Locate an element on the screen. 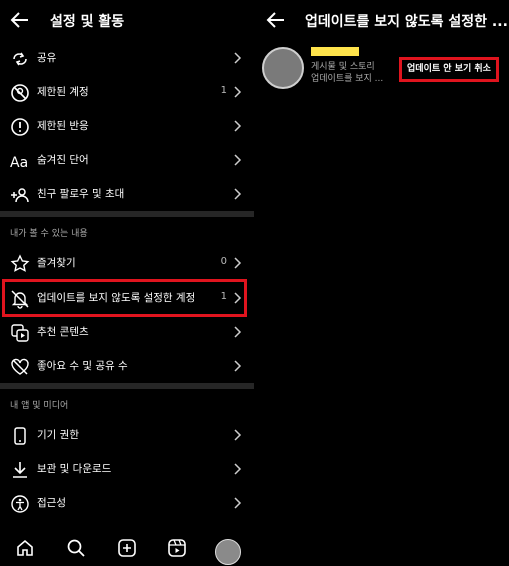 This screenshot has height=566, width=509. row-label: 공유 is located at coordinates (47, 58).